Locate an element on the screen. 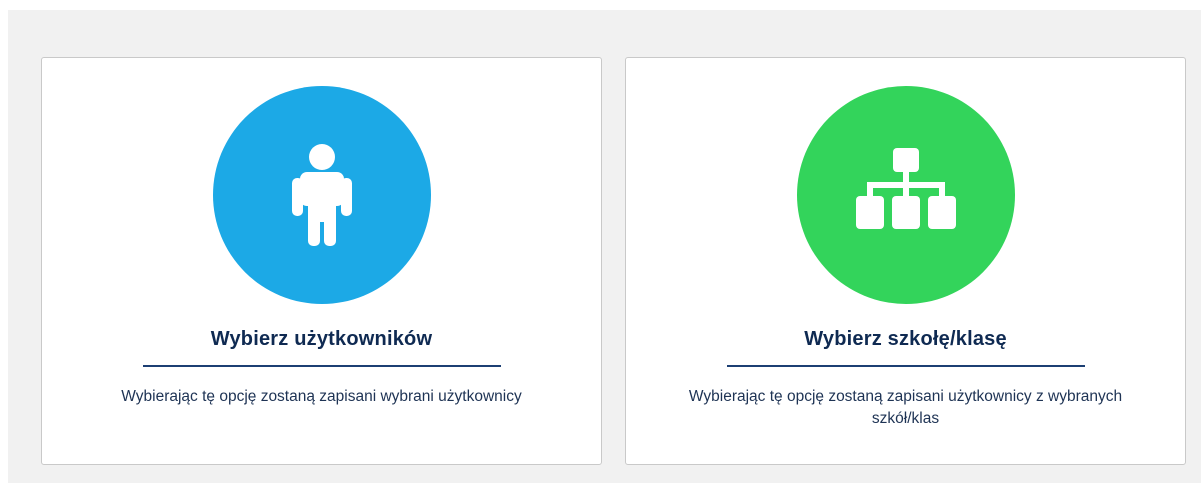 Image resolution: width=1201 pixels, height=483 pixels. card-title: Wybierz szkołę/klasę is located at coordinates (905, 339).